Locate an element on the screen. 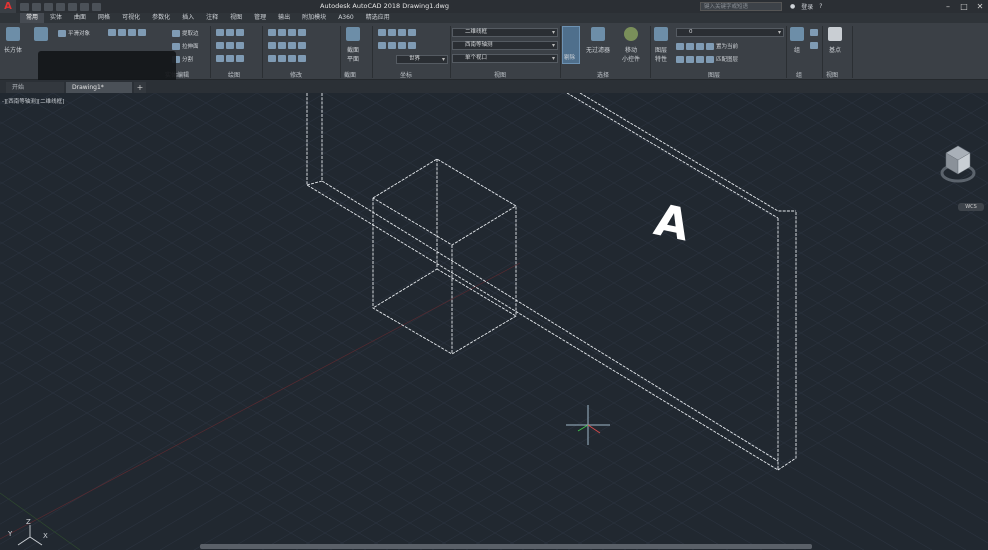 The width and height of the screenshot is (988, 550). copy-icon is located at coordinates (272, 45).